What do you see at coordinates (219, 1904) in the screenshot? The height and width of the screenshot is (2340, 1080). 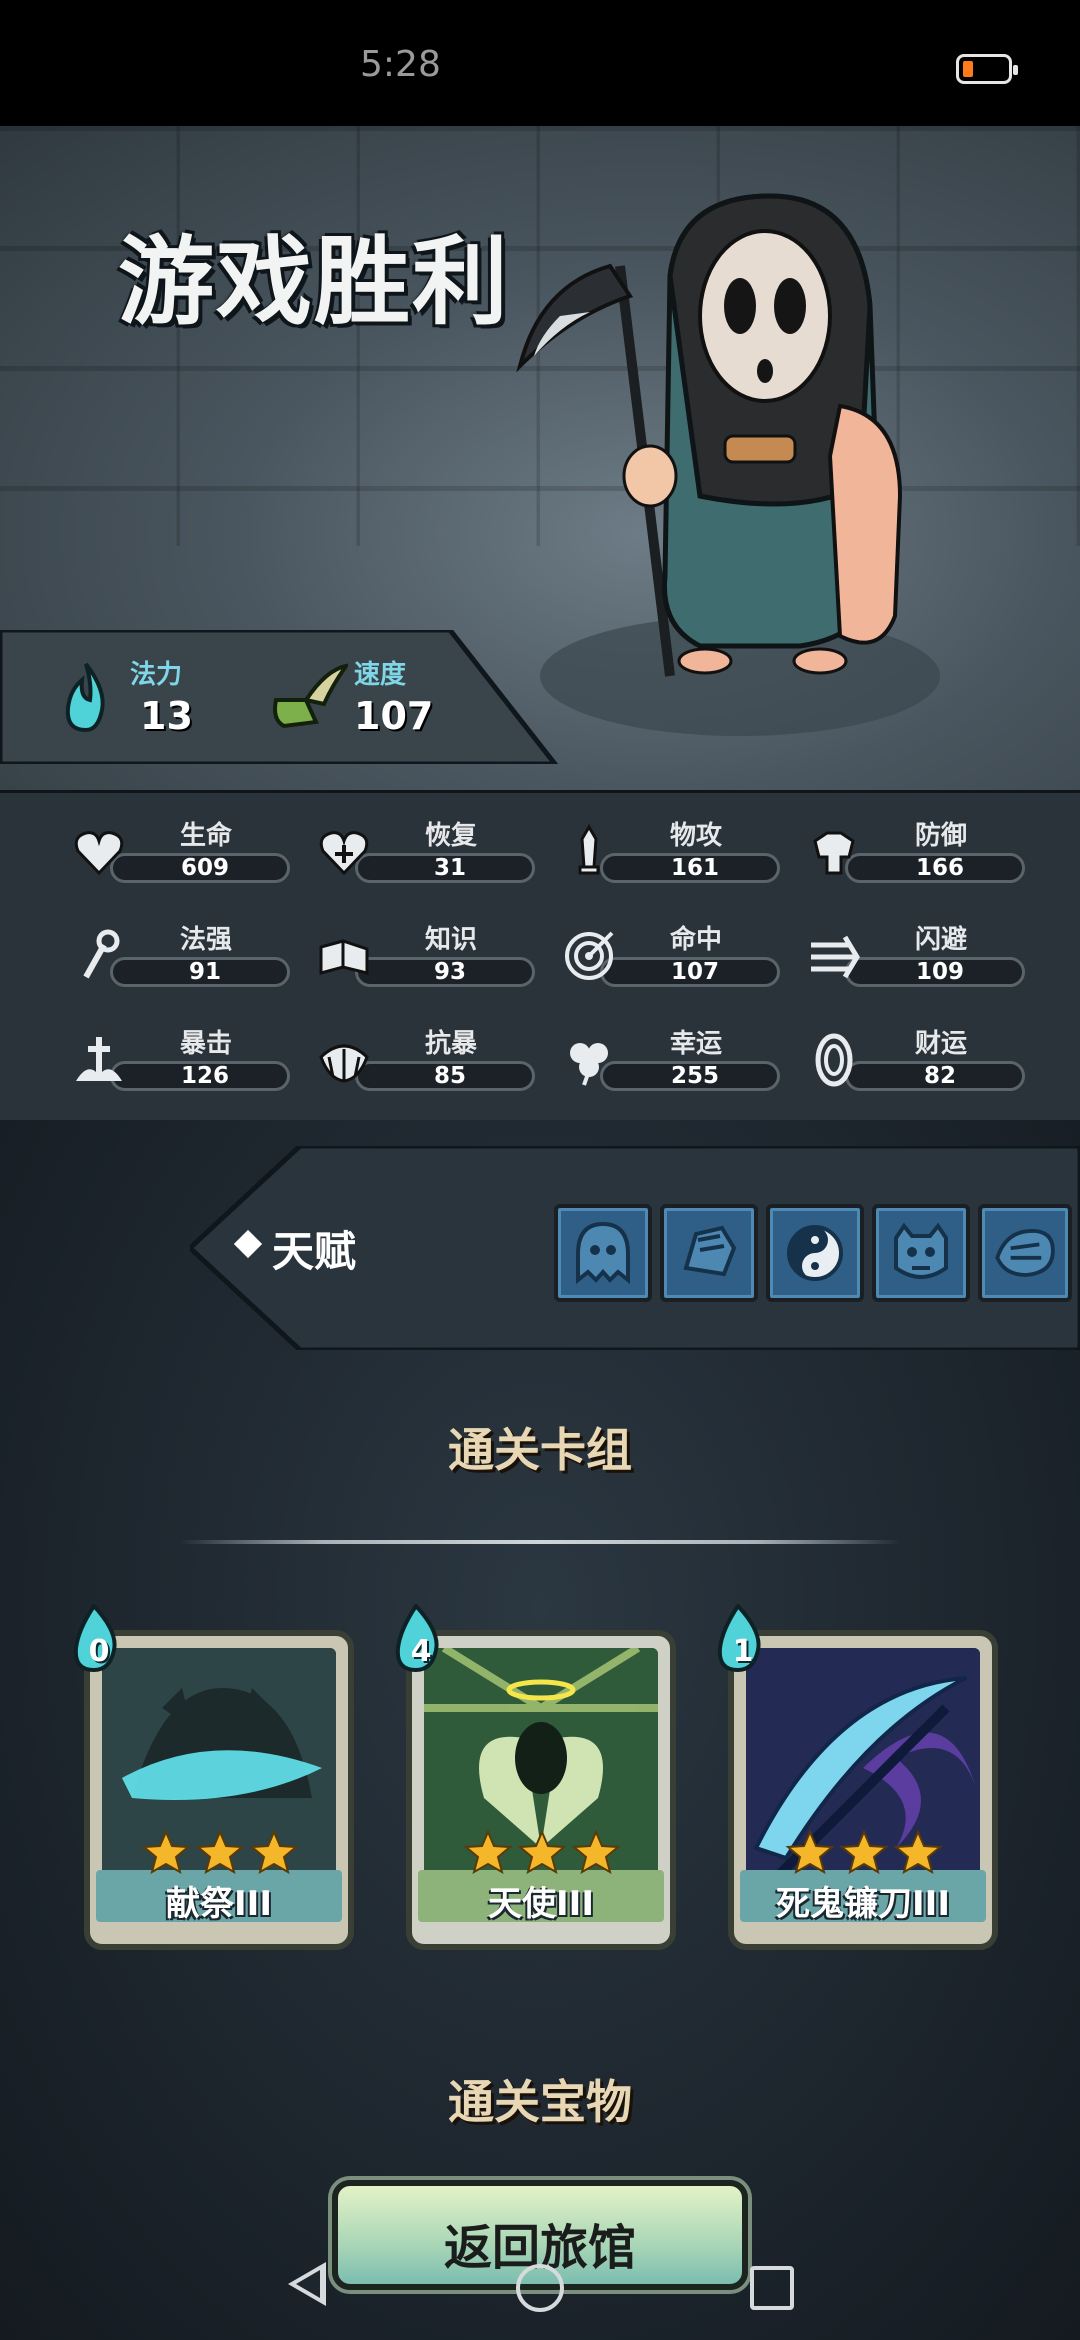 I see `card-name: 献祭III` at bounding box center [219, 1904].